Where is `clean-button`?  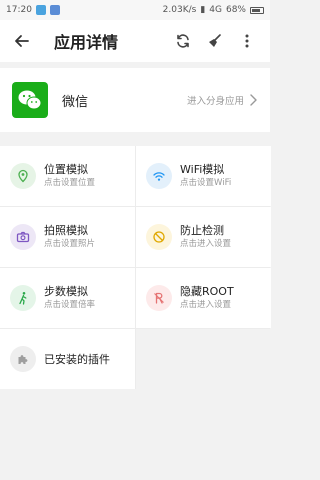 clean-button is located at coordinates (215, 41).